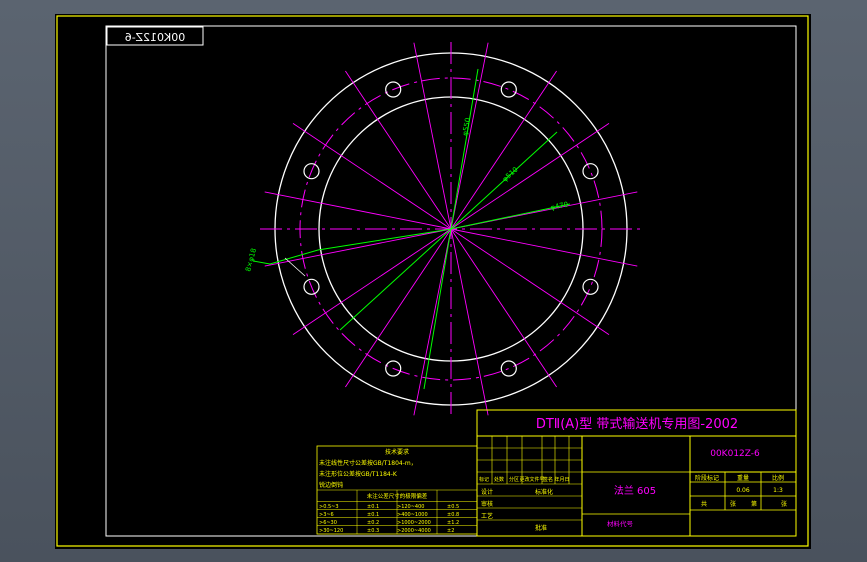 Image resolution: width=867 pixels, height=562 pixels. What do you see at coordinates (531, 479) in the screenshot?
I see `rev-col-header: 更改文件号` at bounding box center [531, 479].